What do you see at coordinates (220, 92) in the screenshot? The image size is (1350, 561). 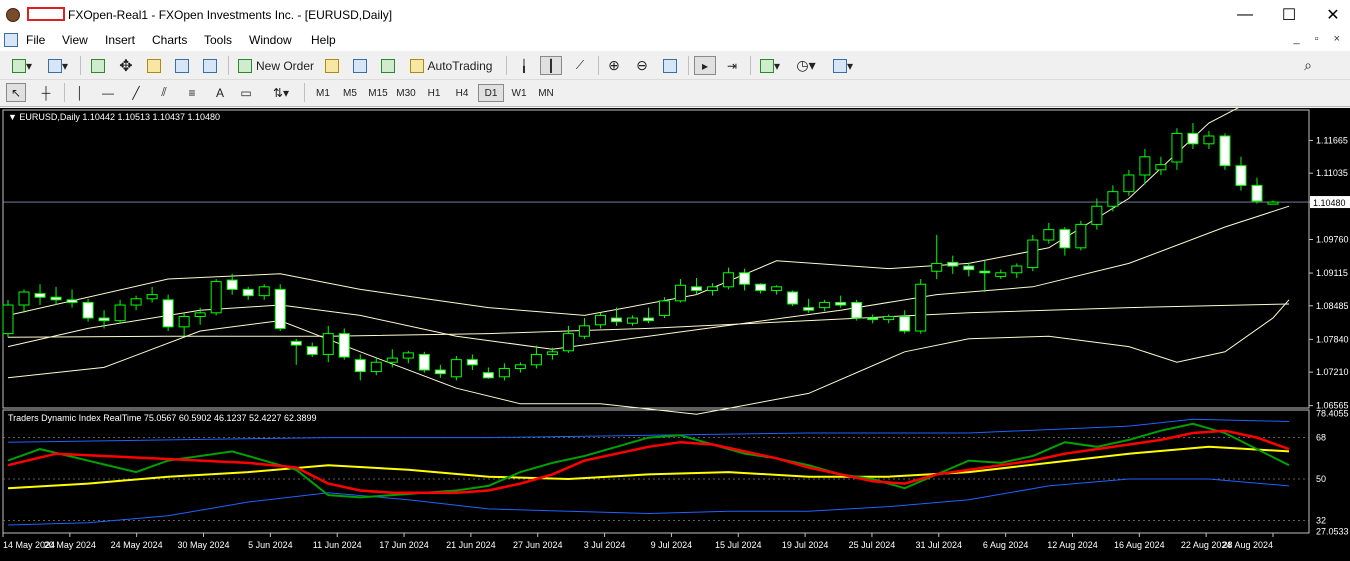 I see `text-tool: A` at bounding box center [220, 92].